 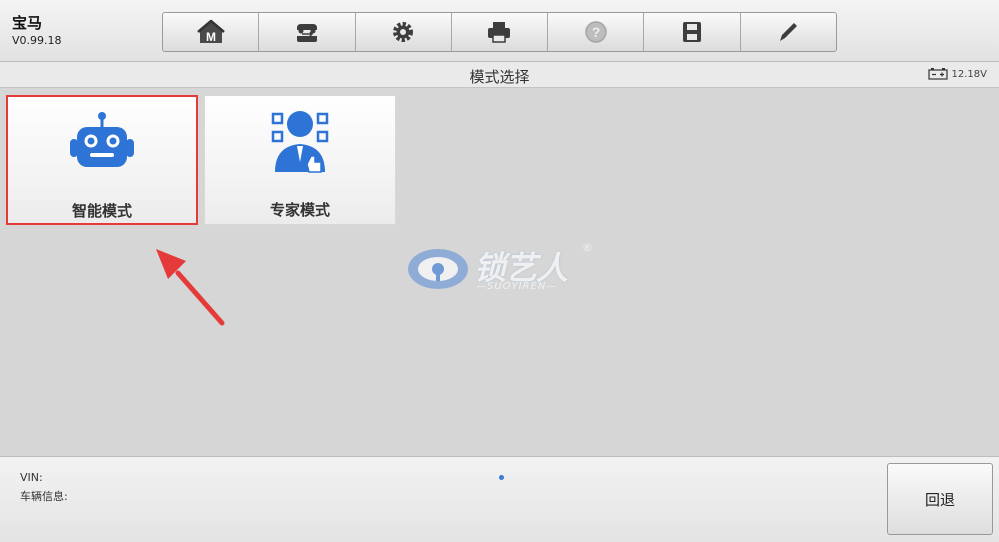 I want to click on expert-icon, so click(x=300, y=142).